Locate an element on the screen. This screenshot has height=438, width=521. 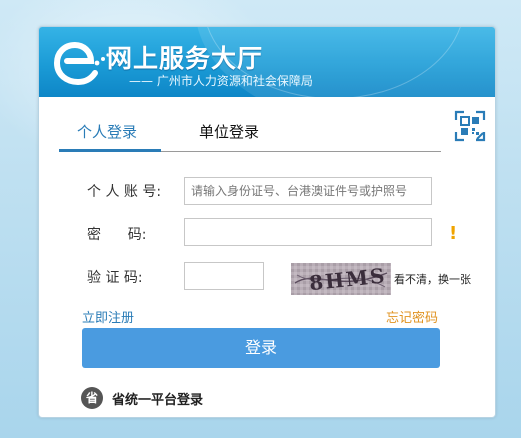
captcha-input is located at coordinates (224, 276).